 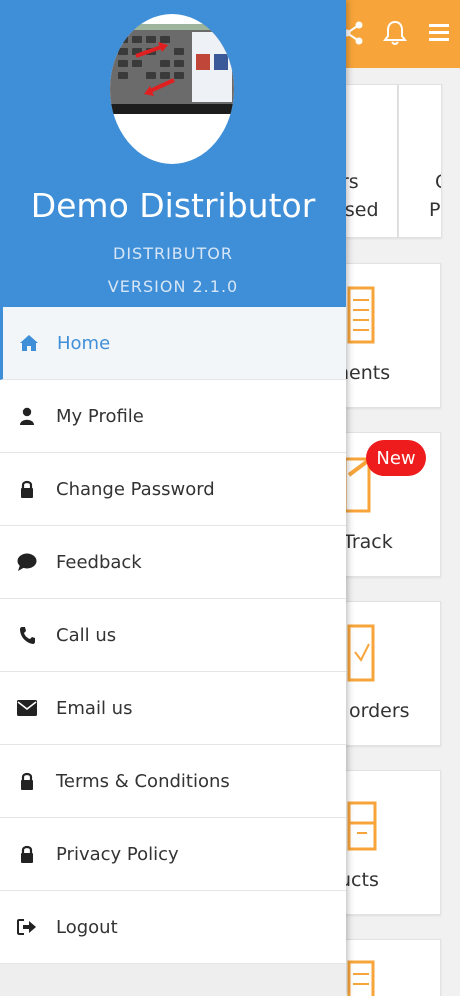 I want to click on user-icon, so click(x=27, y=416).